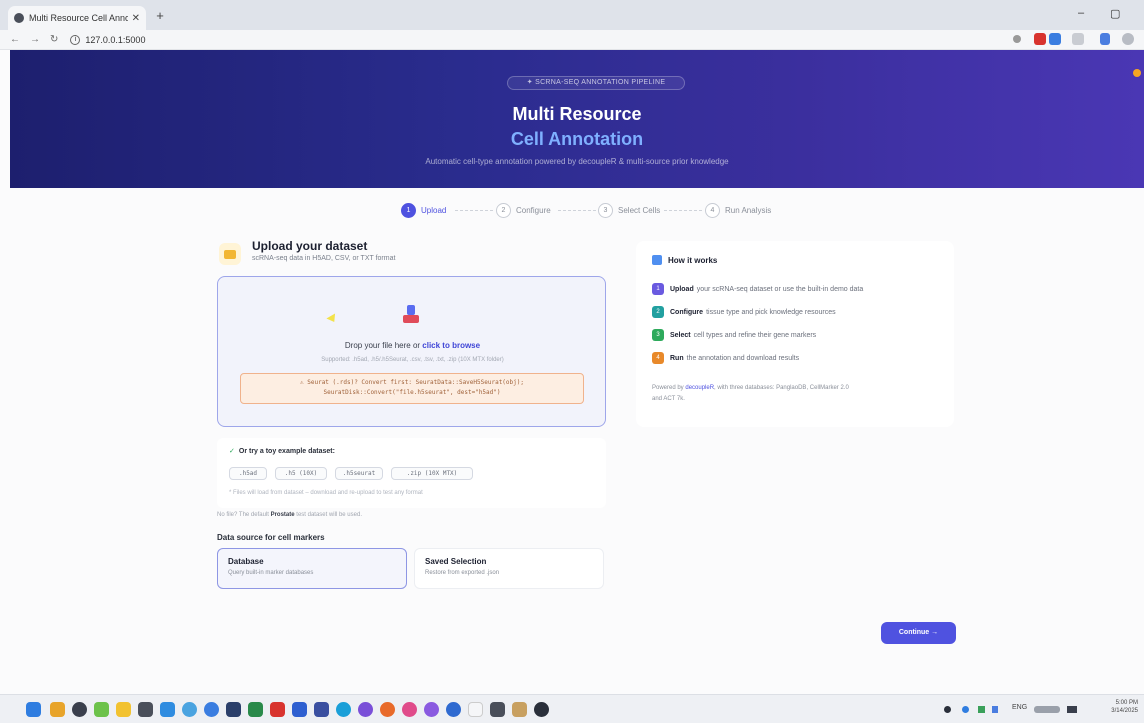  I want to click on step-select-cells: 3 Select Cells, so click(629, 210).